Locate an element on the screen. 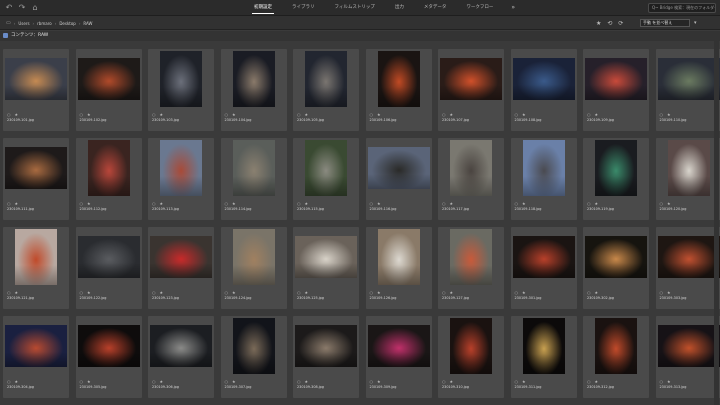  thumbnail-cell: ○ ★ 230109-112.jpg is located at coordinates (108, 179).